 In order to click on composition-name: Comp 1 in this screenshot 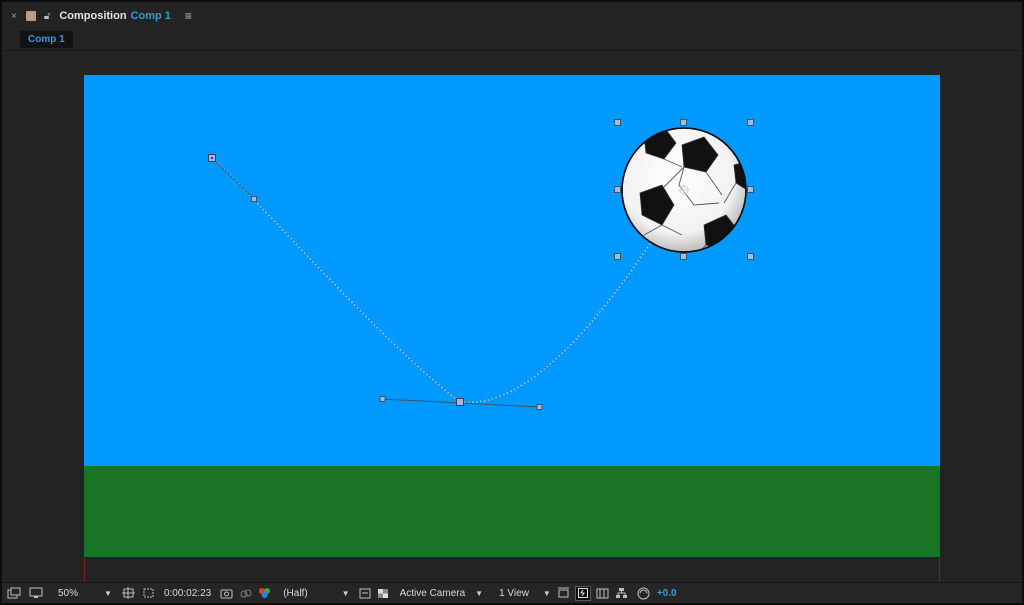, I will do `click(151, 16)`.